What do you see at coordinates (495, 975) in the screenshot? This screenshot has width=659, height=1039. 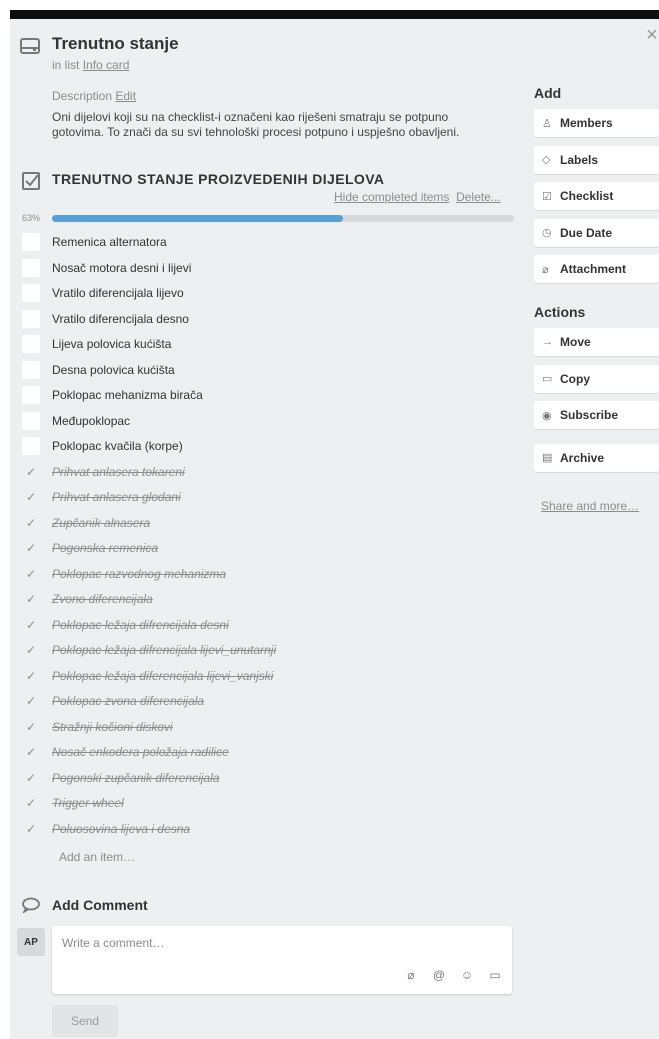 I see `card-icon: ▭` at bounding box center [495, 975].